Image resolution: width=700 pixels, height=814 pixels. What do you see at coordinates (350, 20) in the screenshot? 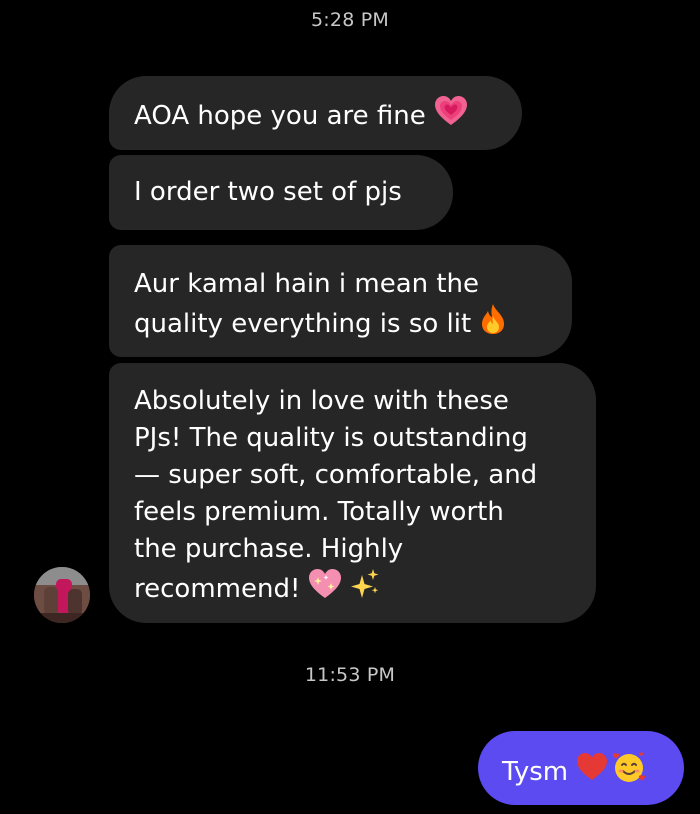
I see `message-timestamp: 5:28 PM` at bounding box center [350, 20].